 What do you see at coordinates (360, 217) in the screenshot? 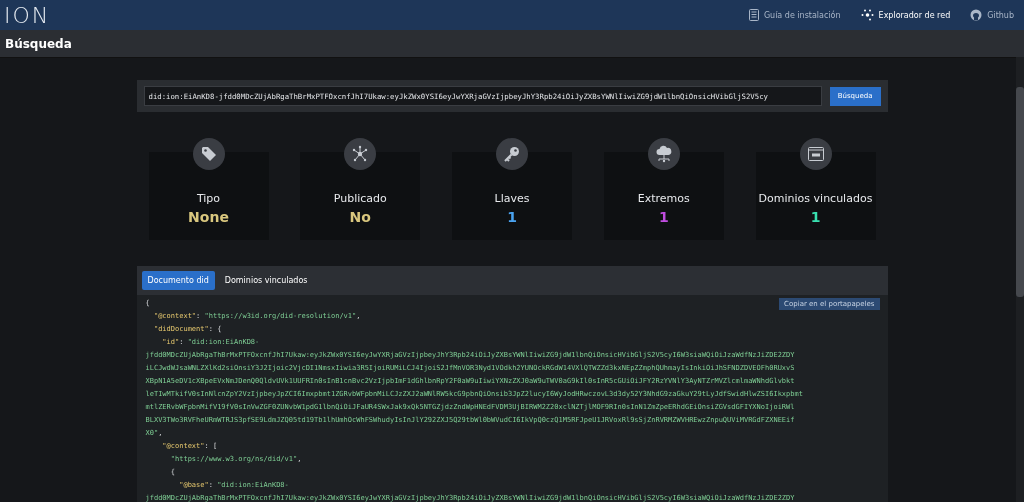
I see `stat-value: No` at bounding box center [360, 217].